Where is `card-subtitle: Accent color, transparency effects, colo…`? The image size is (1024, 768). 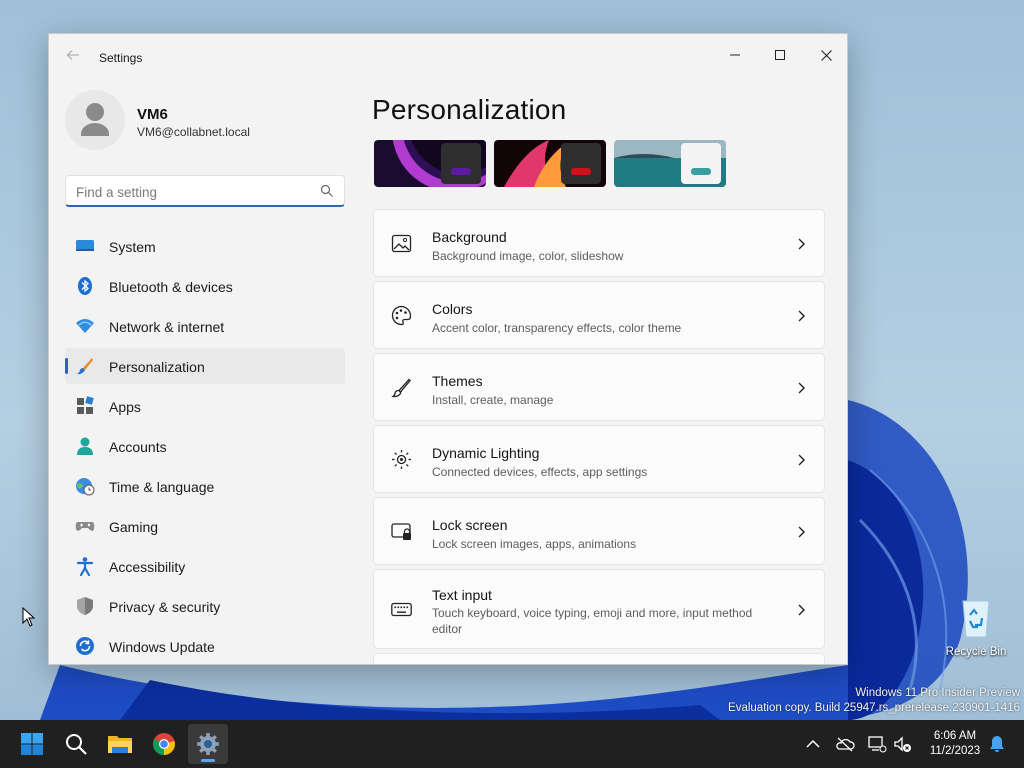
card-subtitle: Accent color, transparency effects, colo… is located at coordinates (557, 328).